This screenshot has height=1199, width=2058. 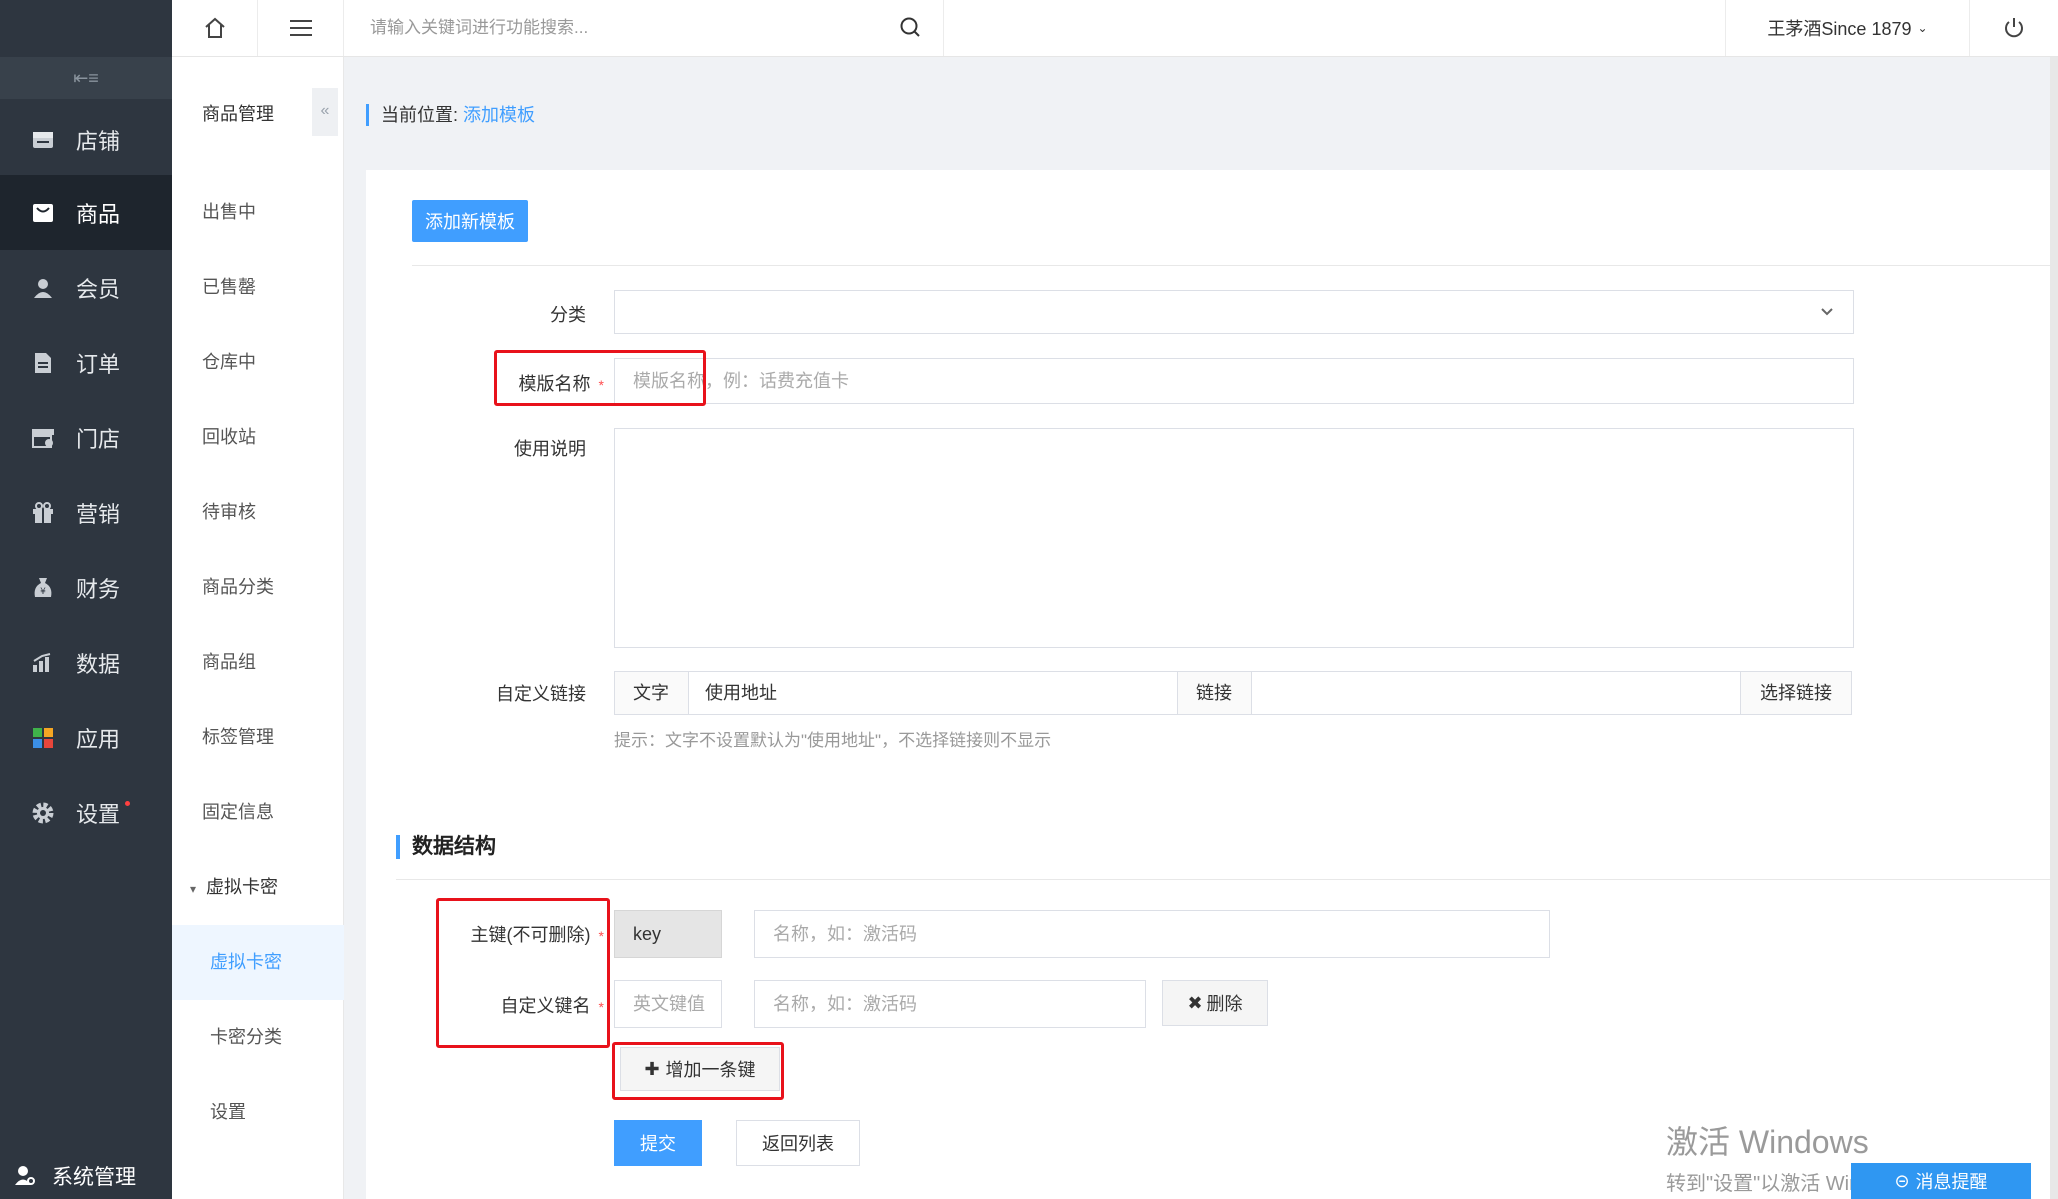 I want to click on category-select, so click(x=1234, y=312).